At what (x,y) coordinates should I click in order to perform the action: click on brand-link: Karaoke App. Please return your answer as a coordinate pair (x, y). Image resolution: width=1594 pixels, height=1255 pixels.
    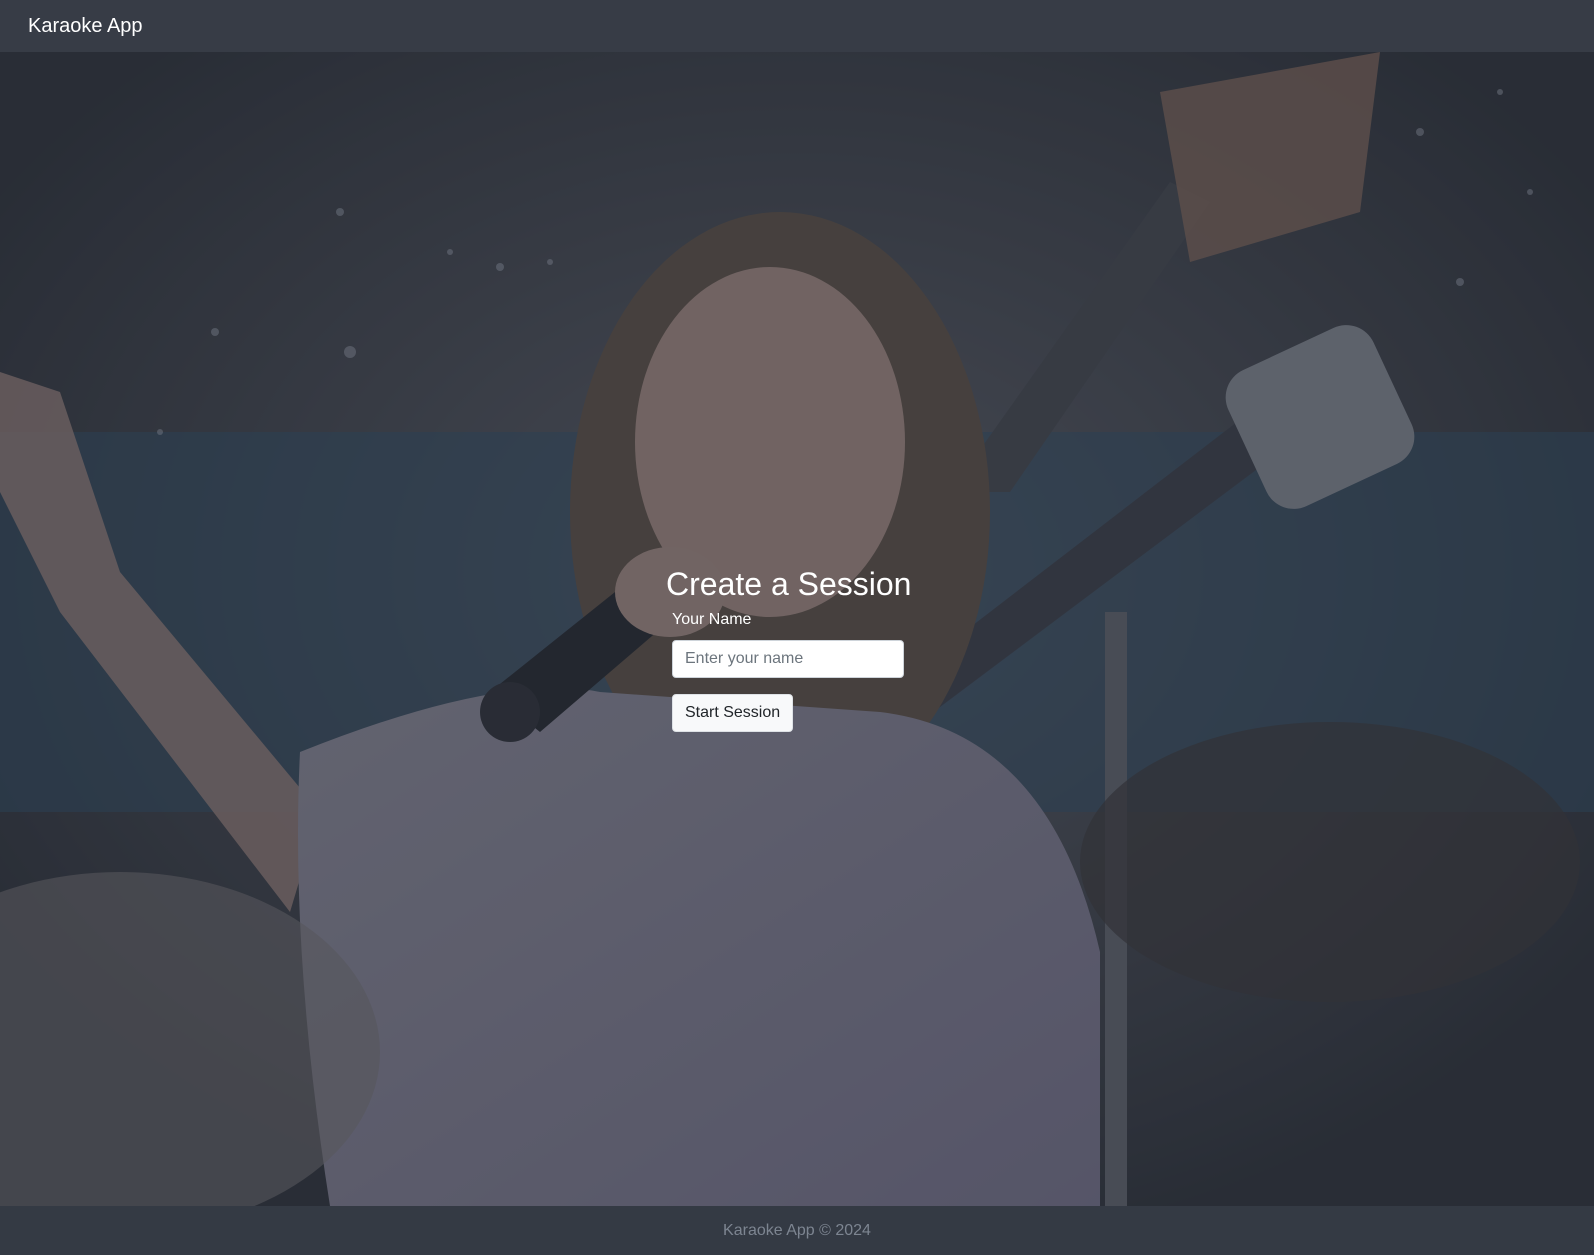
    Looking at the image, I should click on (85, 26).